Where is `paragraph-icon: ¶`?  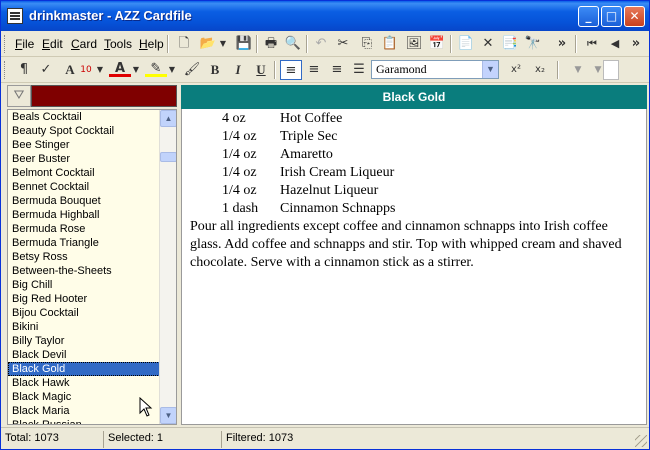
paragraph-icon: ¶ is located at coordinates (24, 70).